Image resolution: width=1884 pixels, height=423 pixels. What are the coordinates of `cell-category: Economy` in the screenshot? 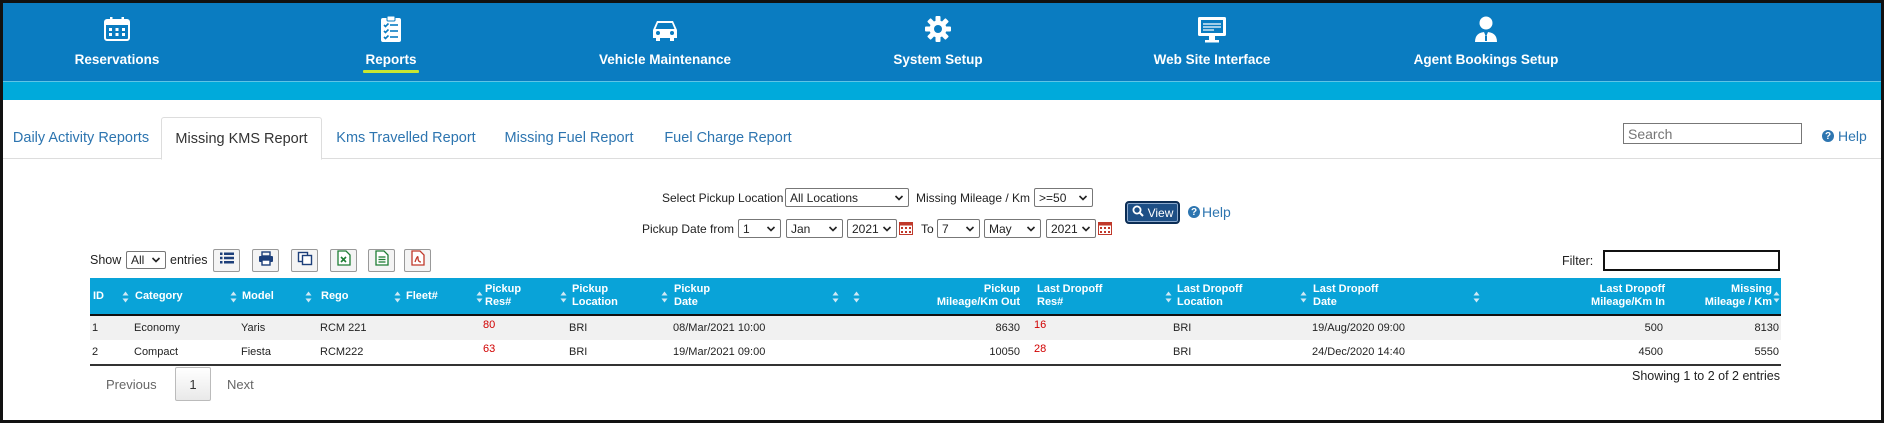 It's located at (157, 328).